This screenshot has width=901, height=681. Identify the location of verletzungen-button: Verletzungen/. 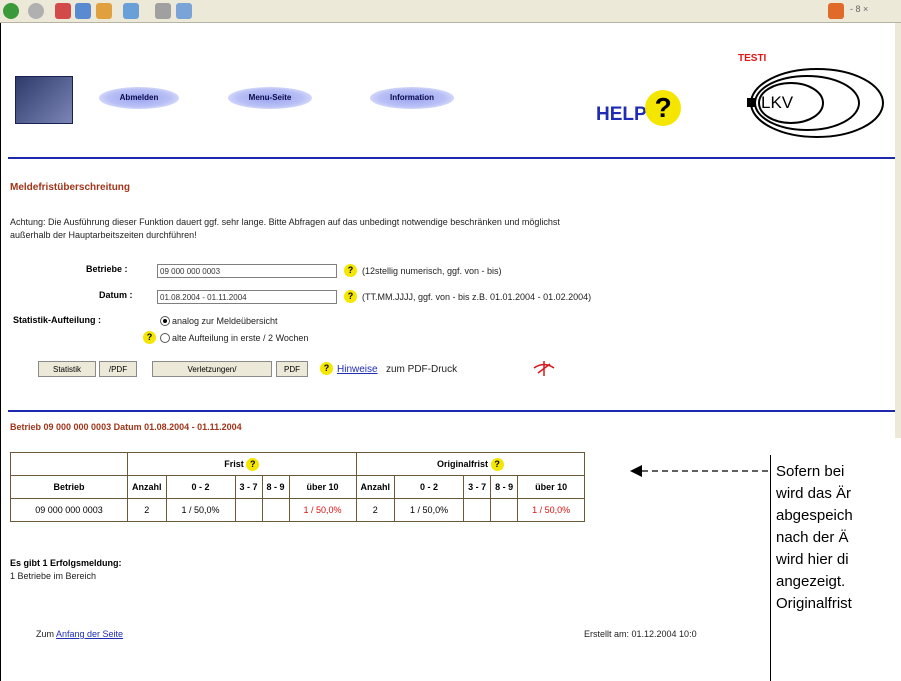
(212, 369).